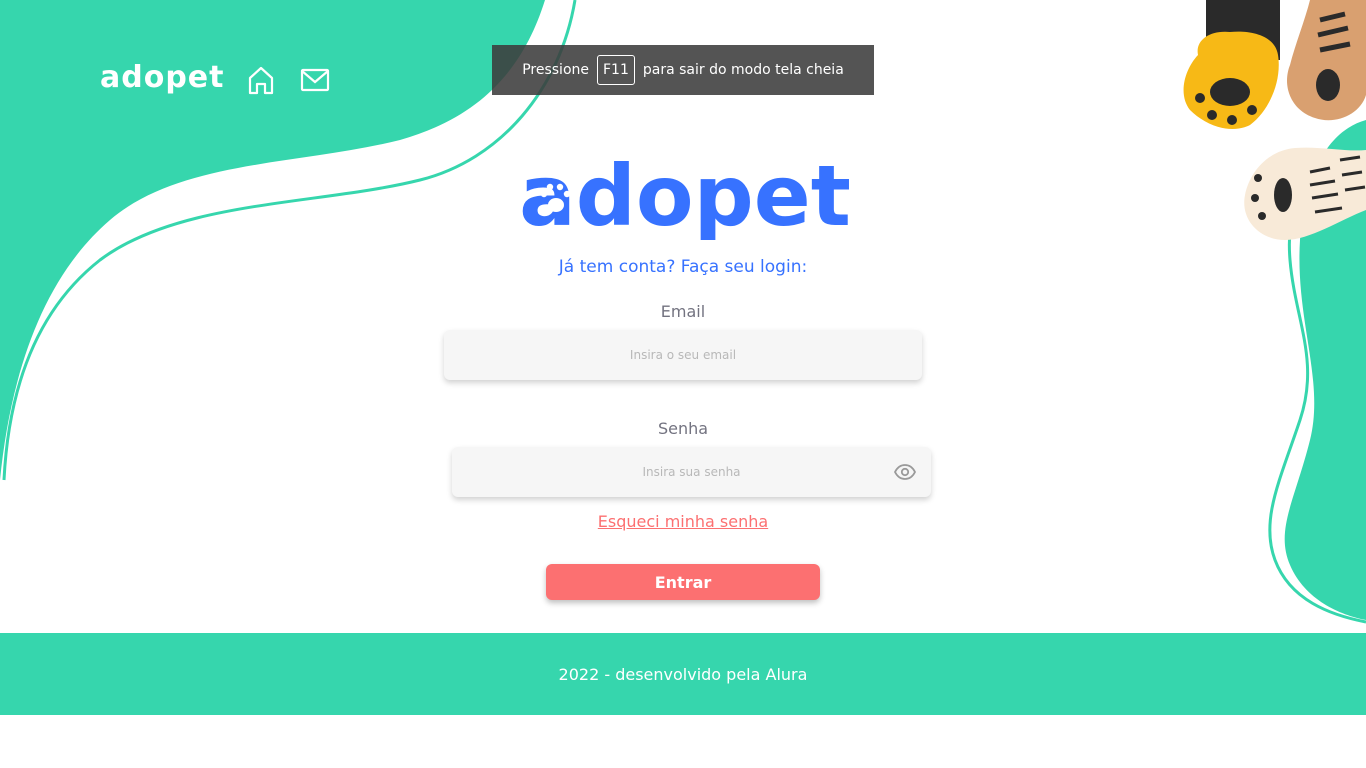 Image resolution: width=1366 pixels, height=768 pixels. I want to click on footer: 2022 - desenvolvido pela Alura, so click(683, 674).